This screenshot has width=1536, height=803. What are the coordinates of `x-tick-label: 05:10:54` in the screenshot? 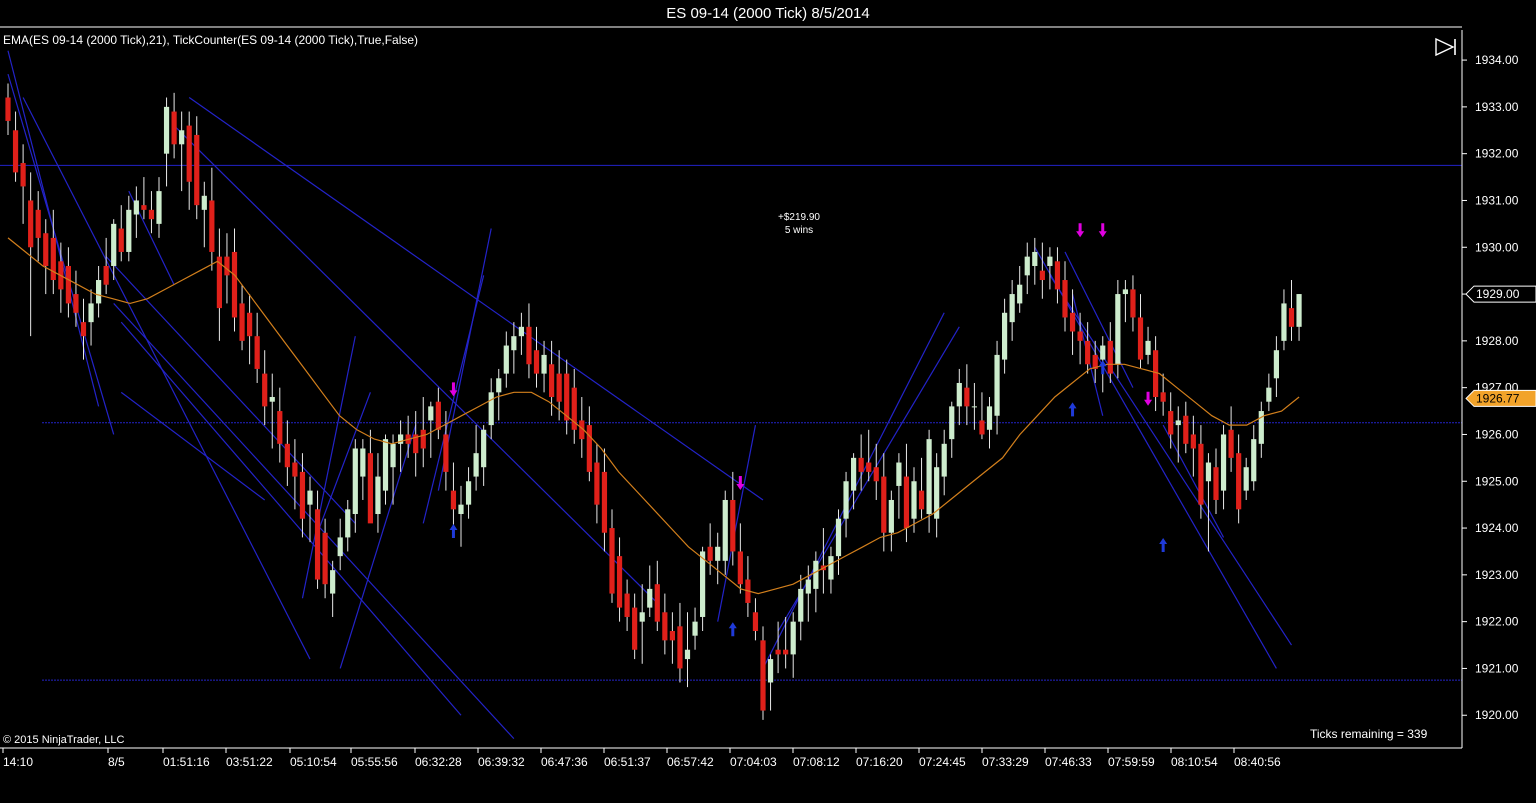 It's located at (313, 762).